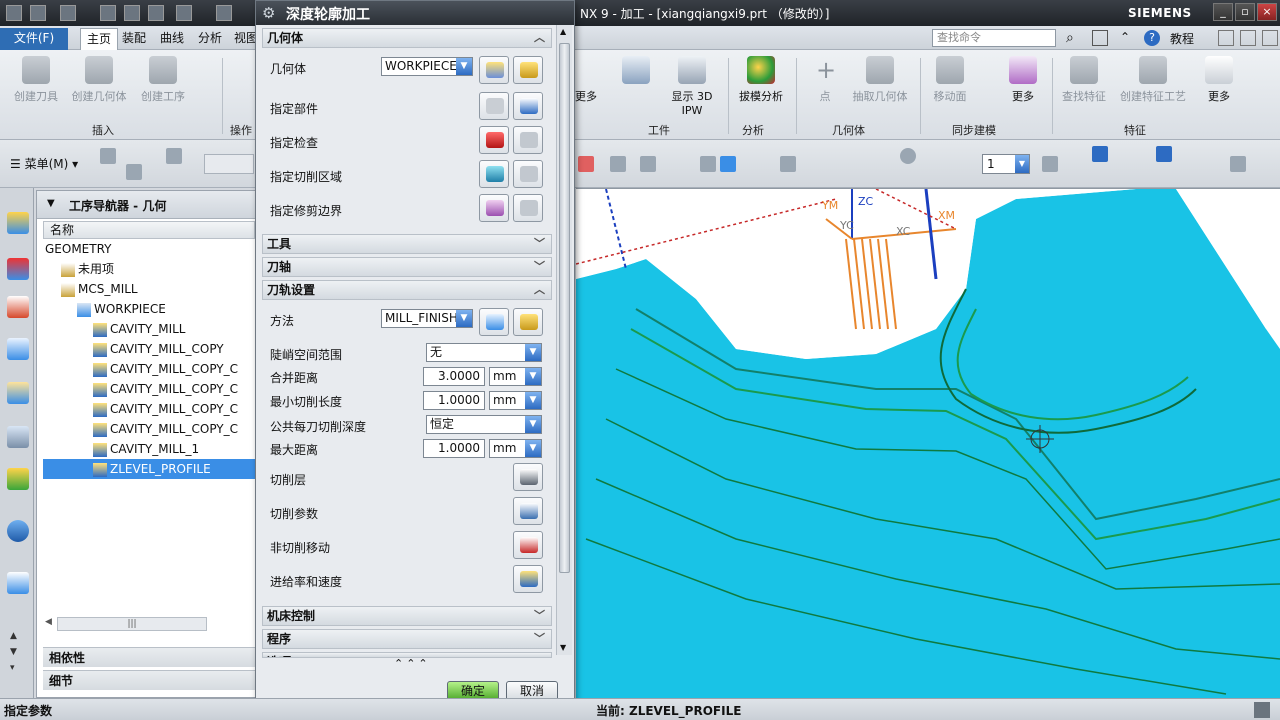 The width and height of the screenshot is (1280, 720). Describe the element at coordinates (1248, 38) in the screenshot. I see `doc-restore-button` at that location.